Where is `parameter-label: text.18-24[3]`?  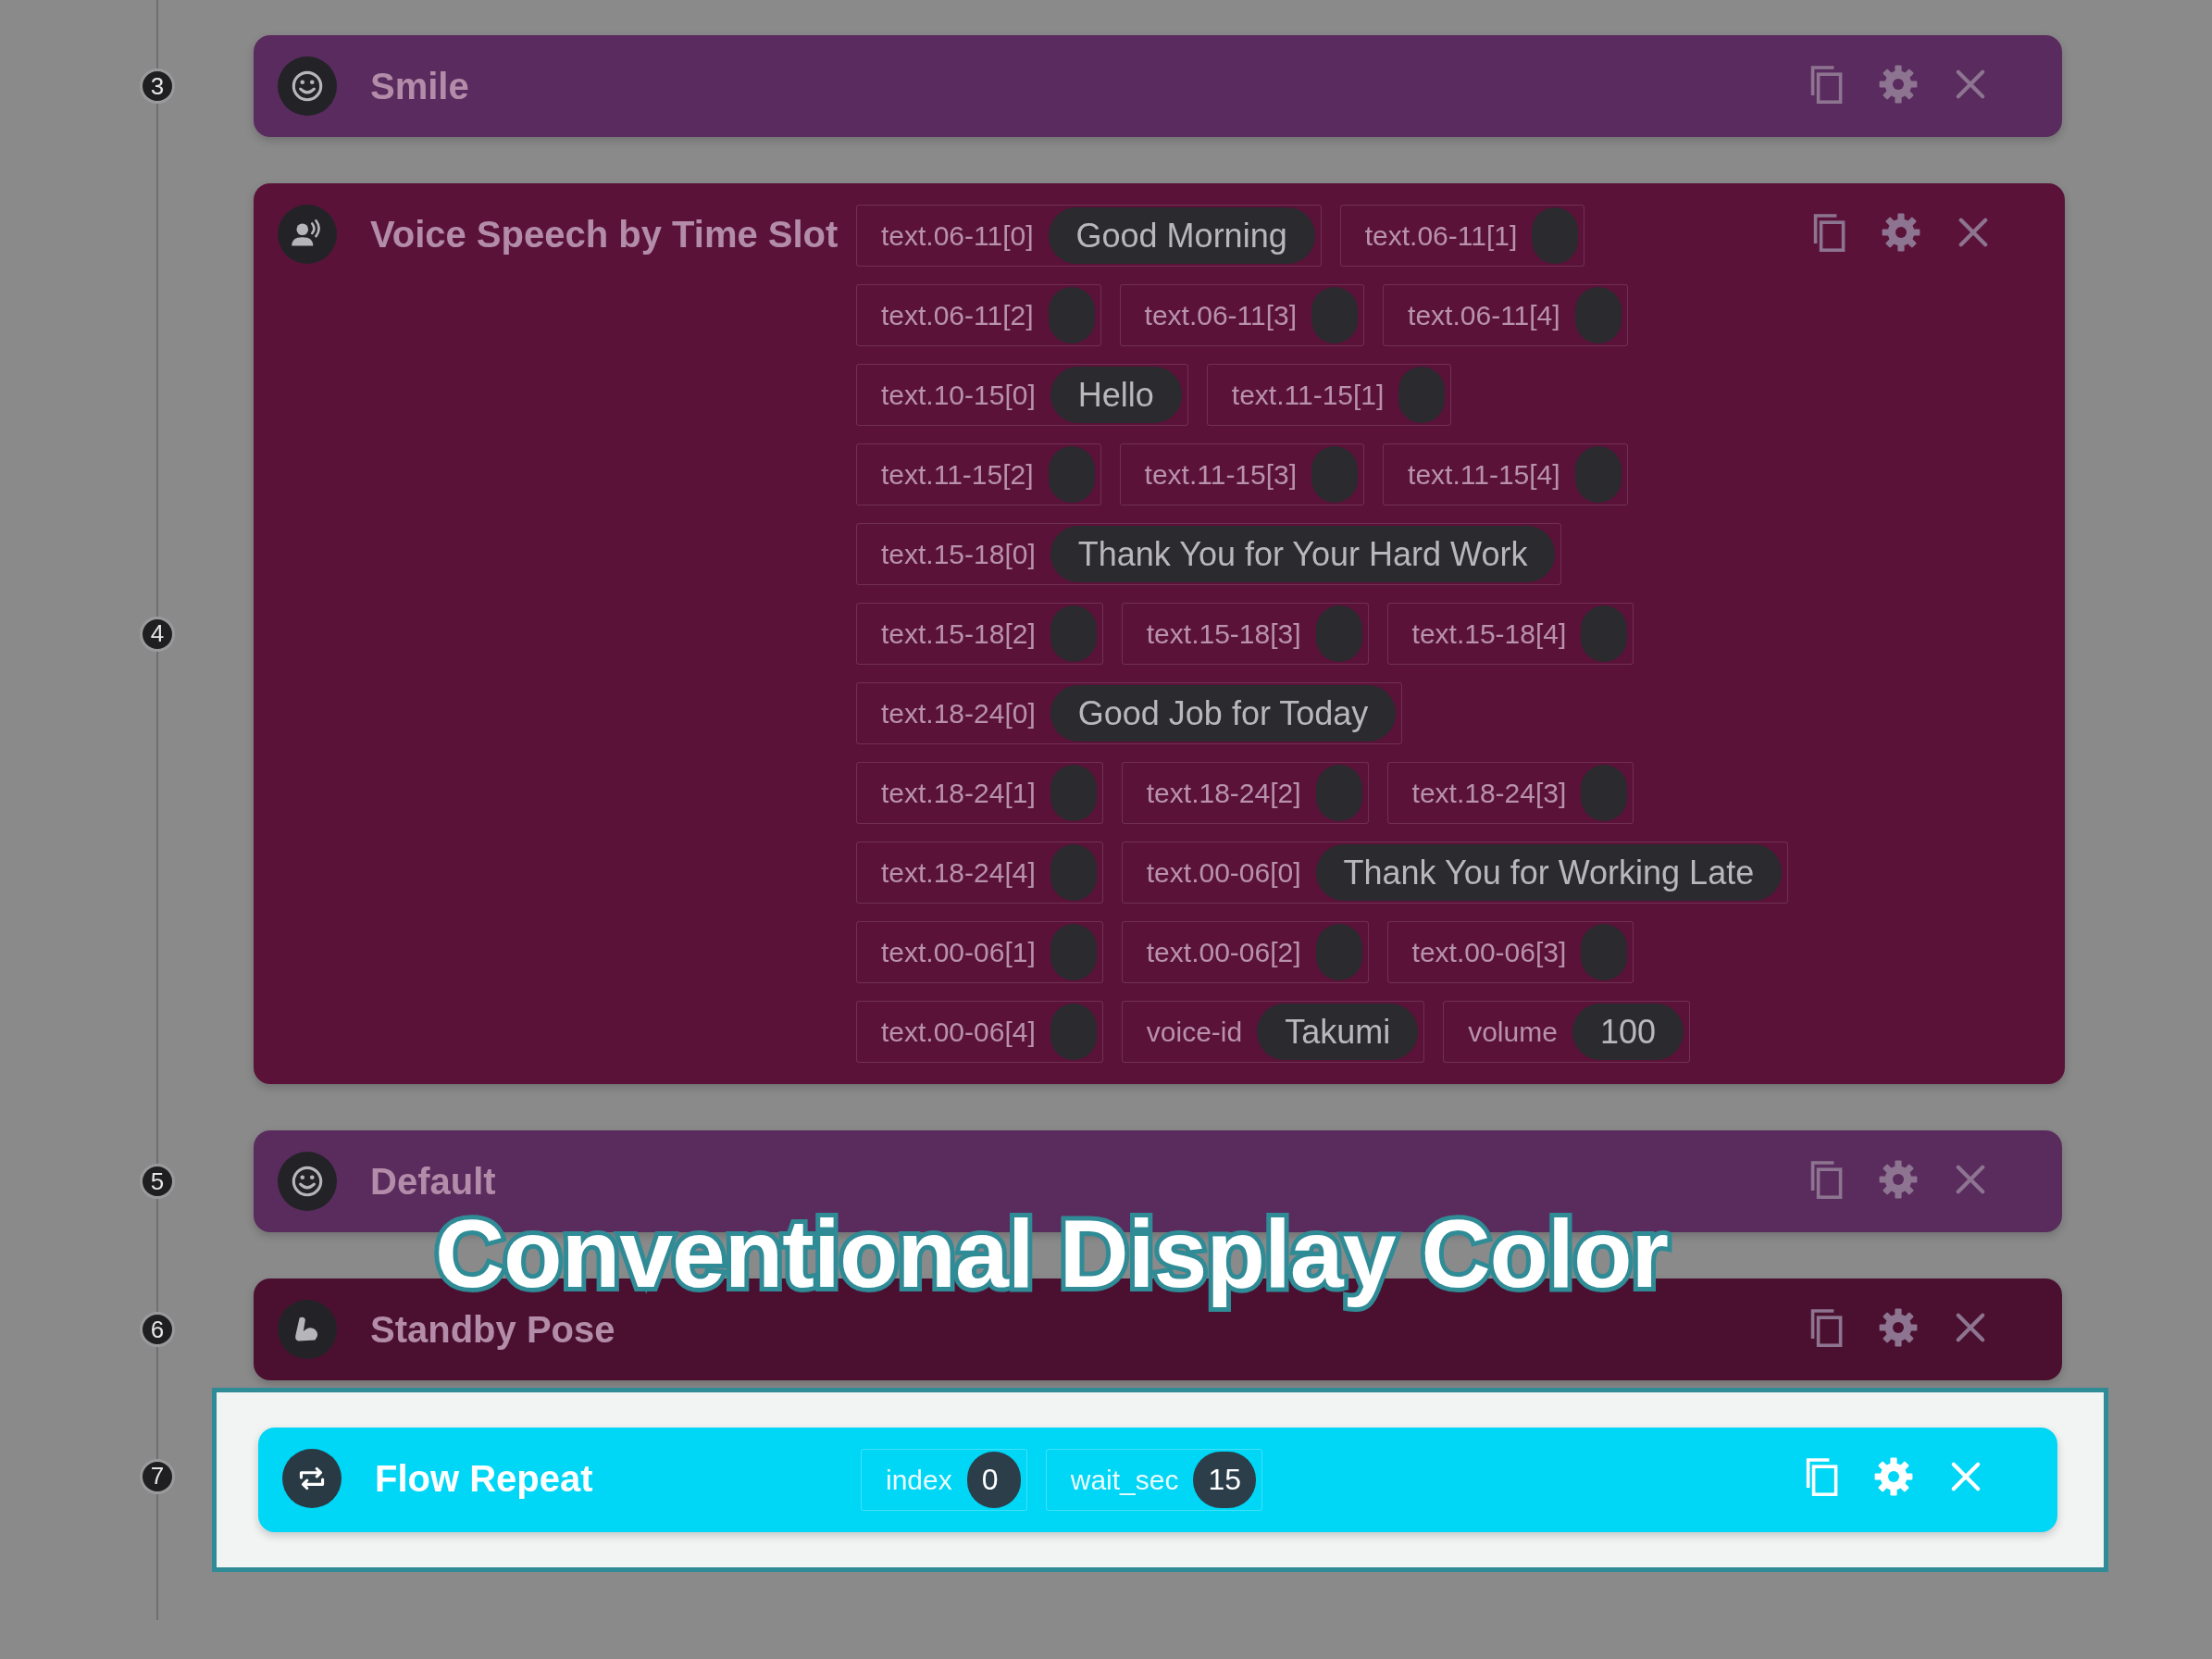
parameter-label: text.18-24[3] is located at coordinates (1489, 793).